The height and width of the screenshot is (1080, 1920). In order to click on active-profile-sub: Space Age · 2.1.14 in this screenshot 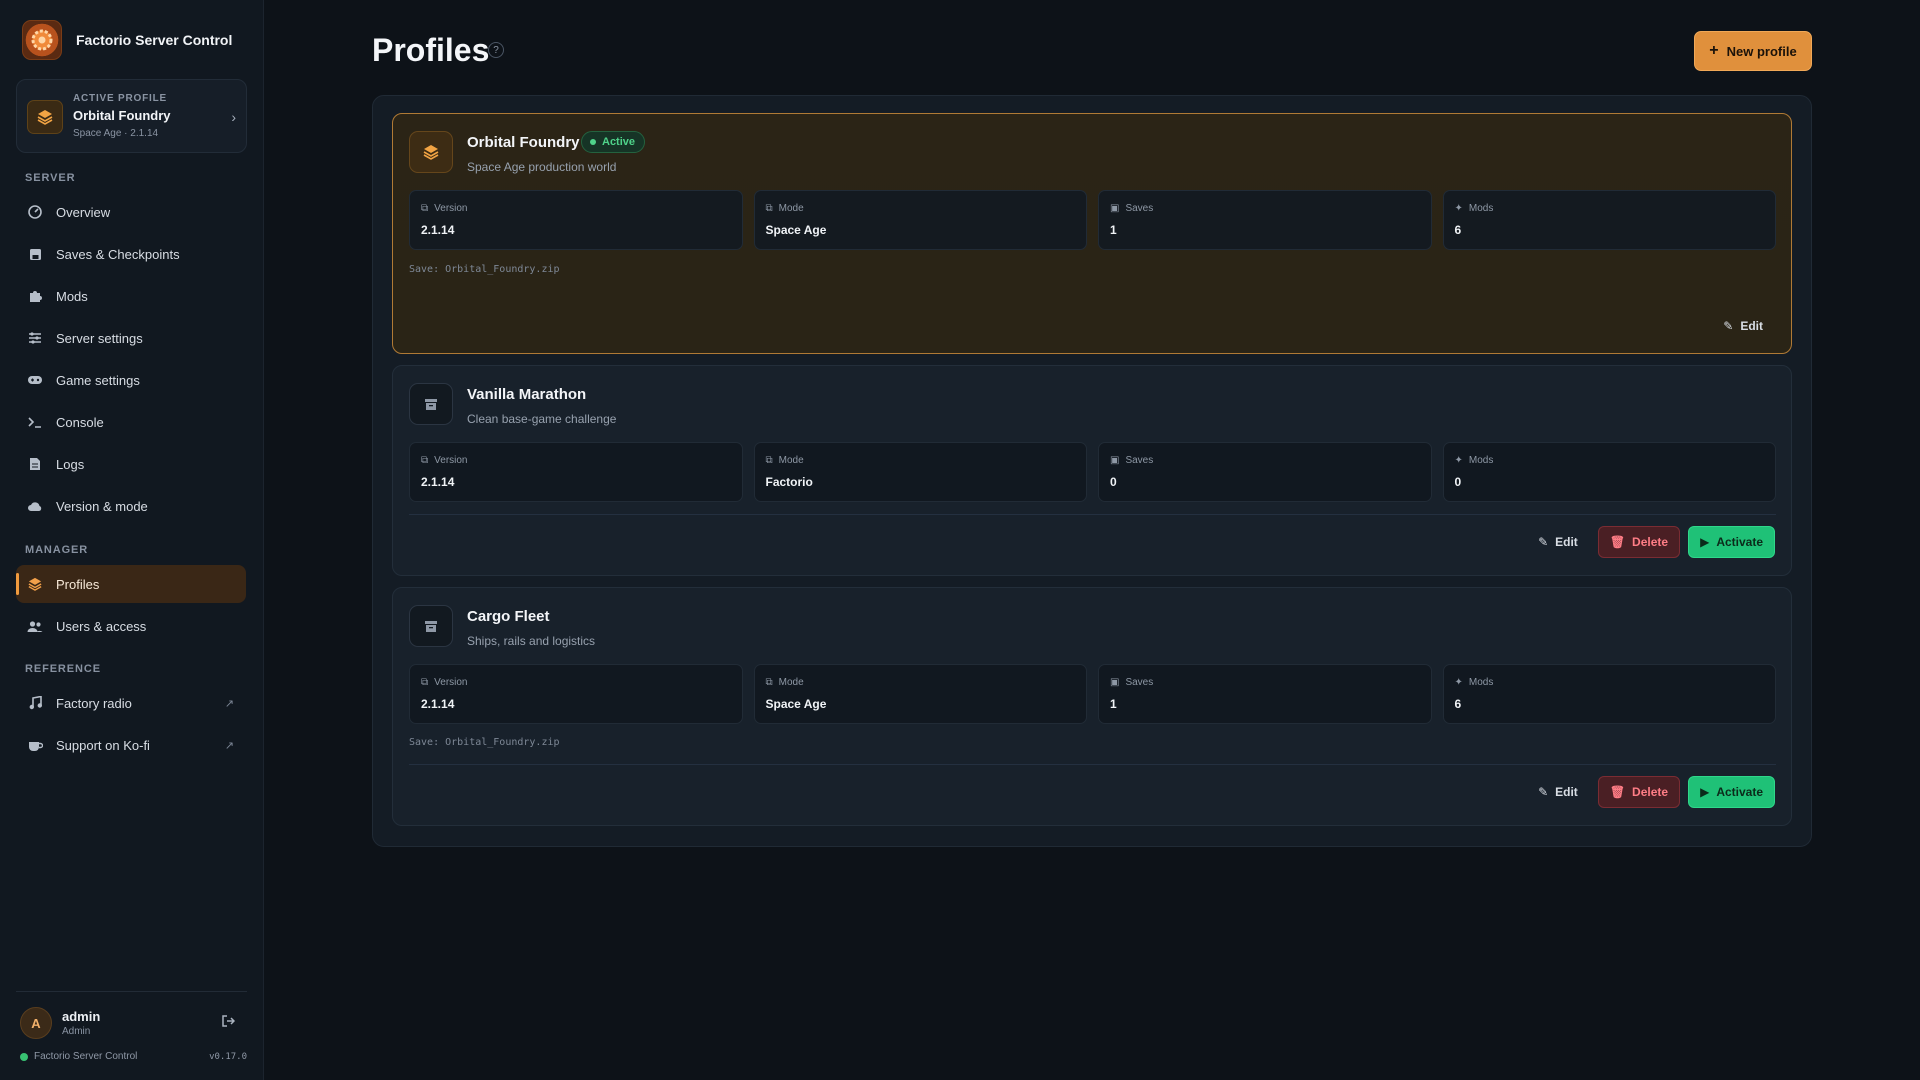, I will do `click(116, 133)`.